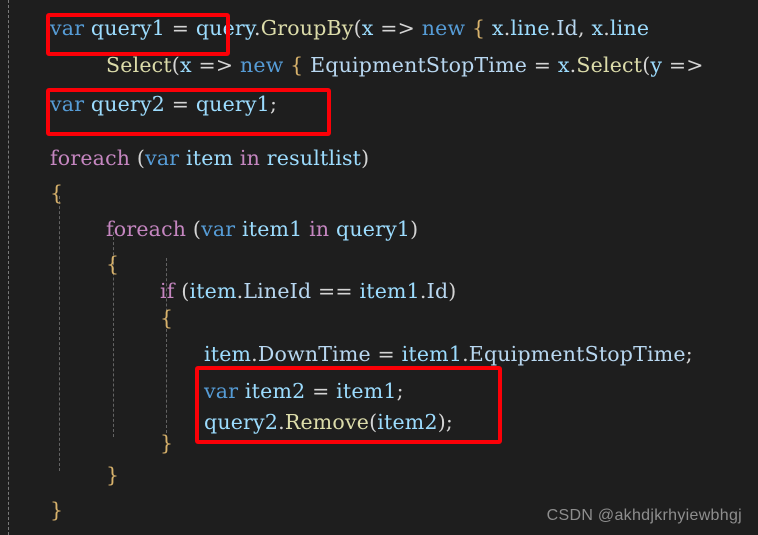 This screenshot has width=758, height=535. Describe the element at coordinates (59, 475) in the screenshot. I see `code-line-13: }` at that location.